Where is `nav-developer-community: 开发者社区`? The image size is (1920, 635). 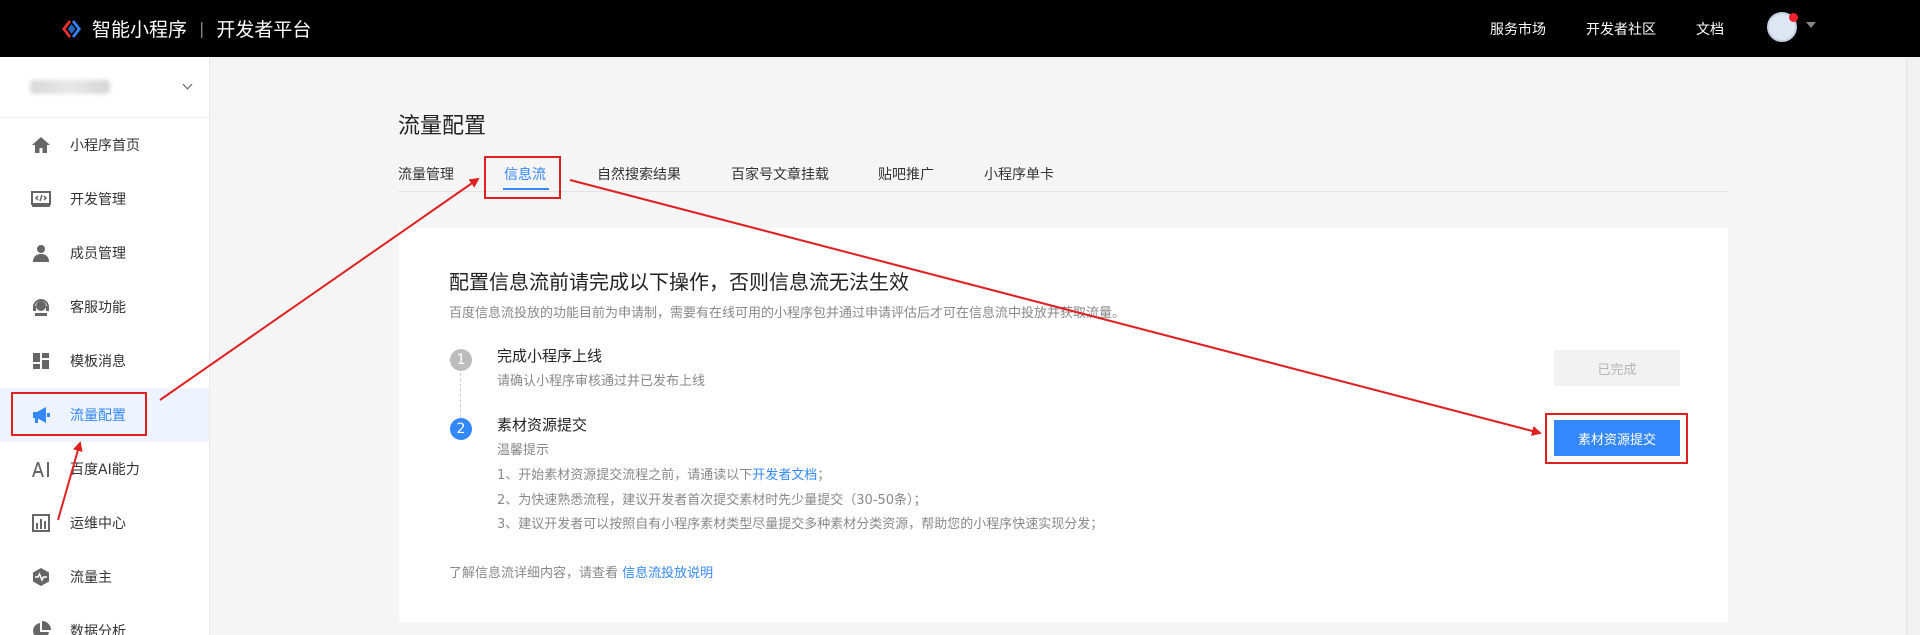 nav-developer-community: 开发者社区 is located at coordinates (1621, 29).